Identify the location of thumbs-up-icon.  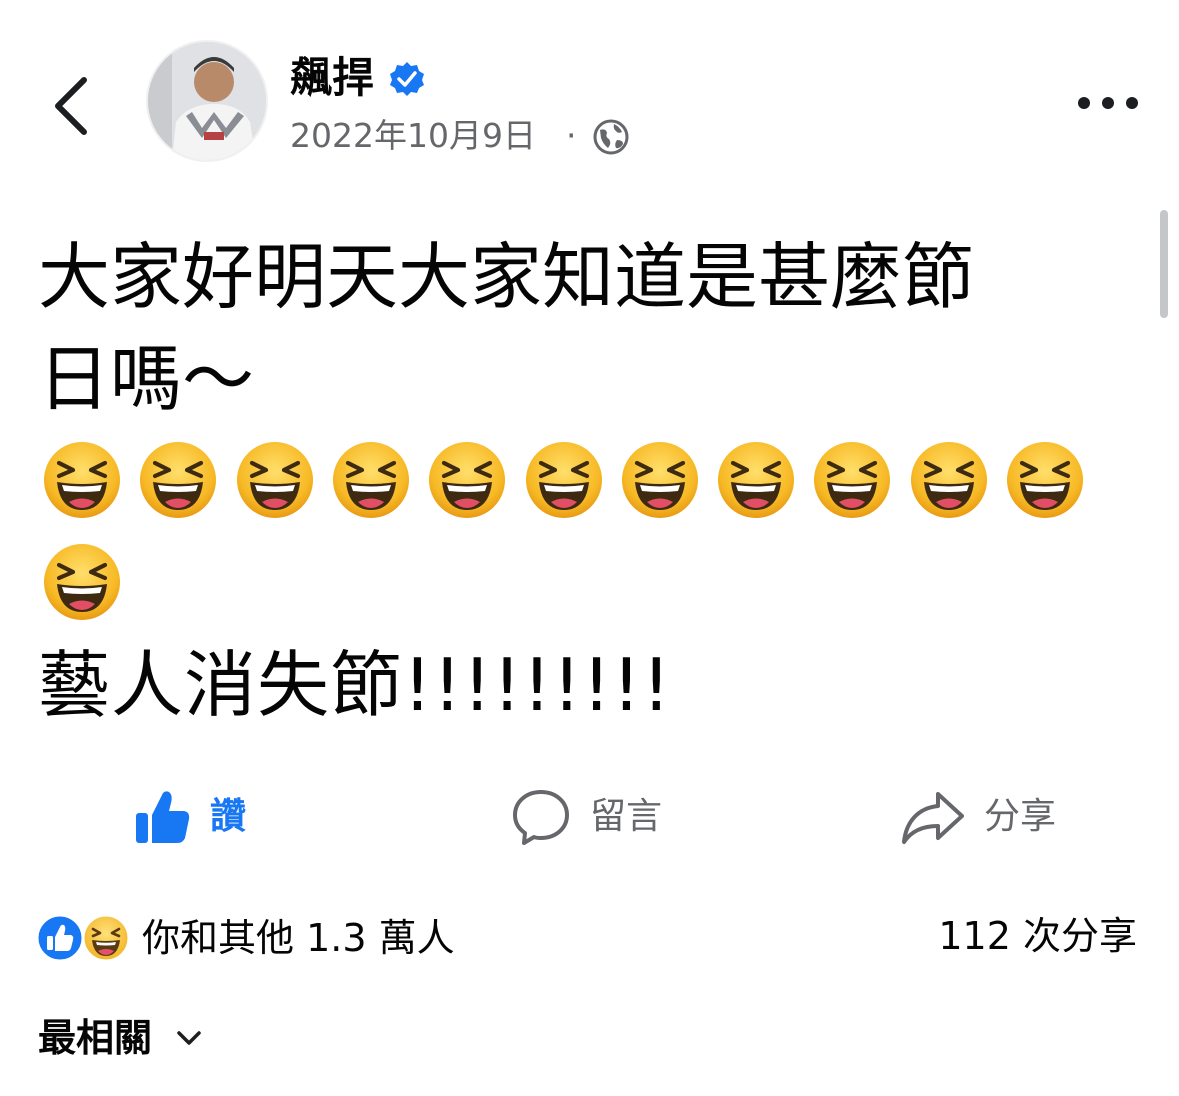
(163, 817).